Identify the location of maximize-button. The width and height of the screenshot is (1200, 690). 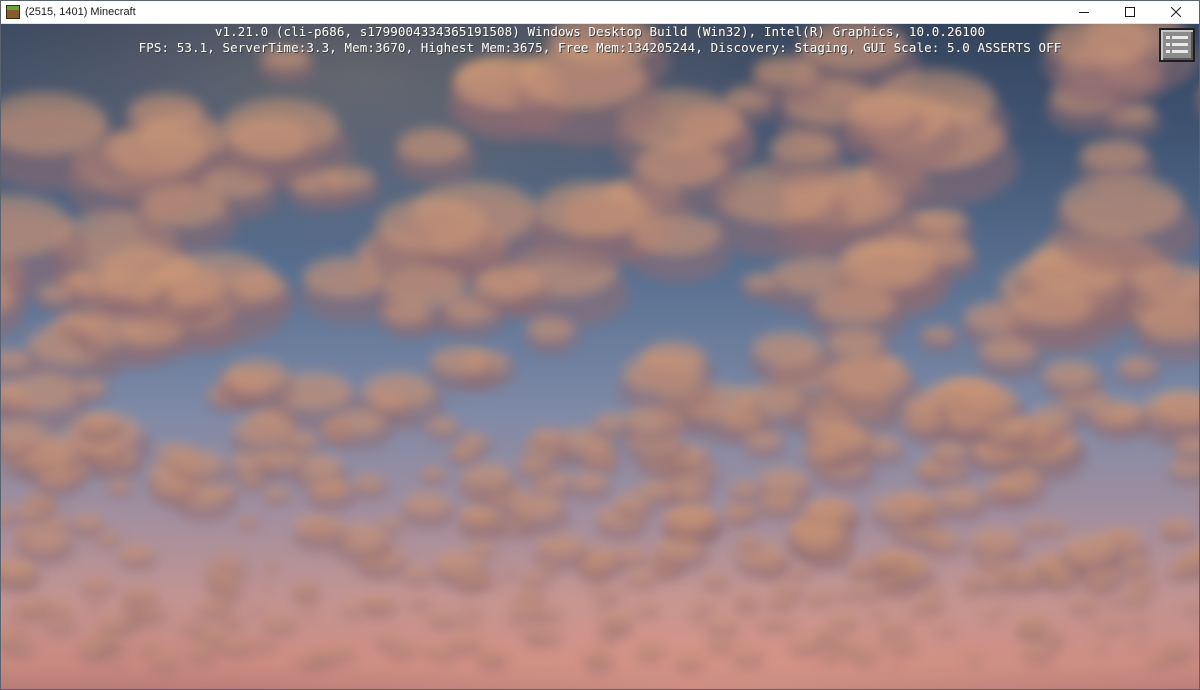
(1130, 12).